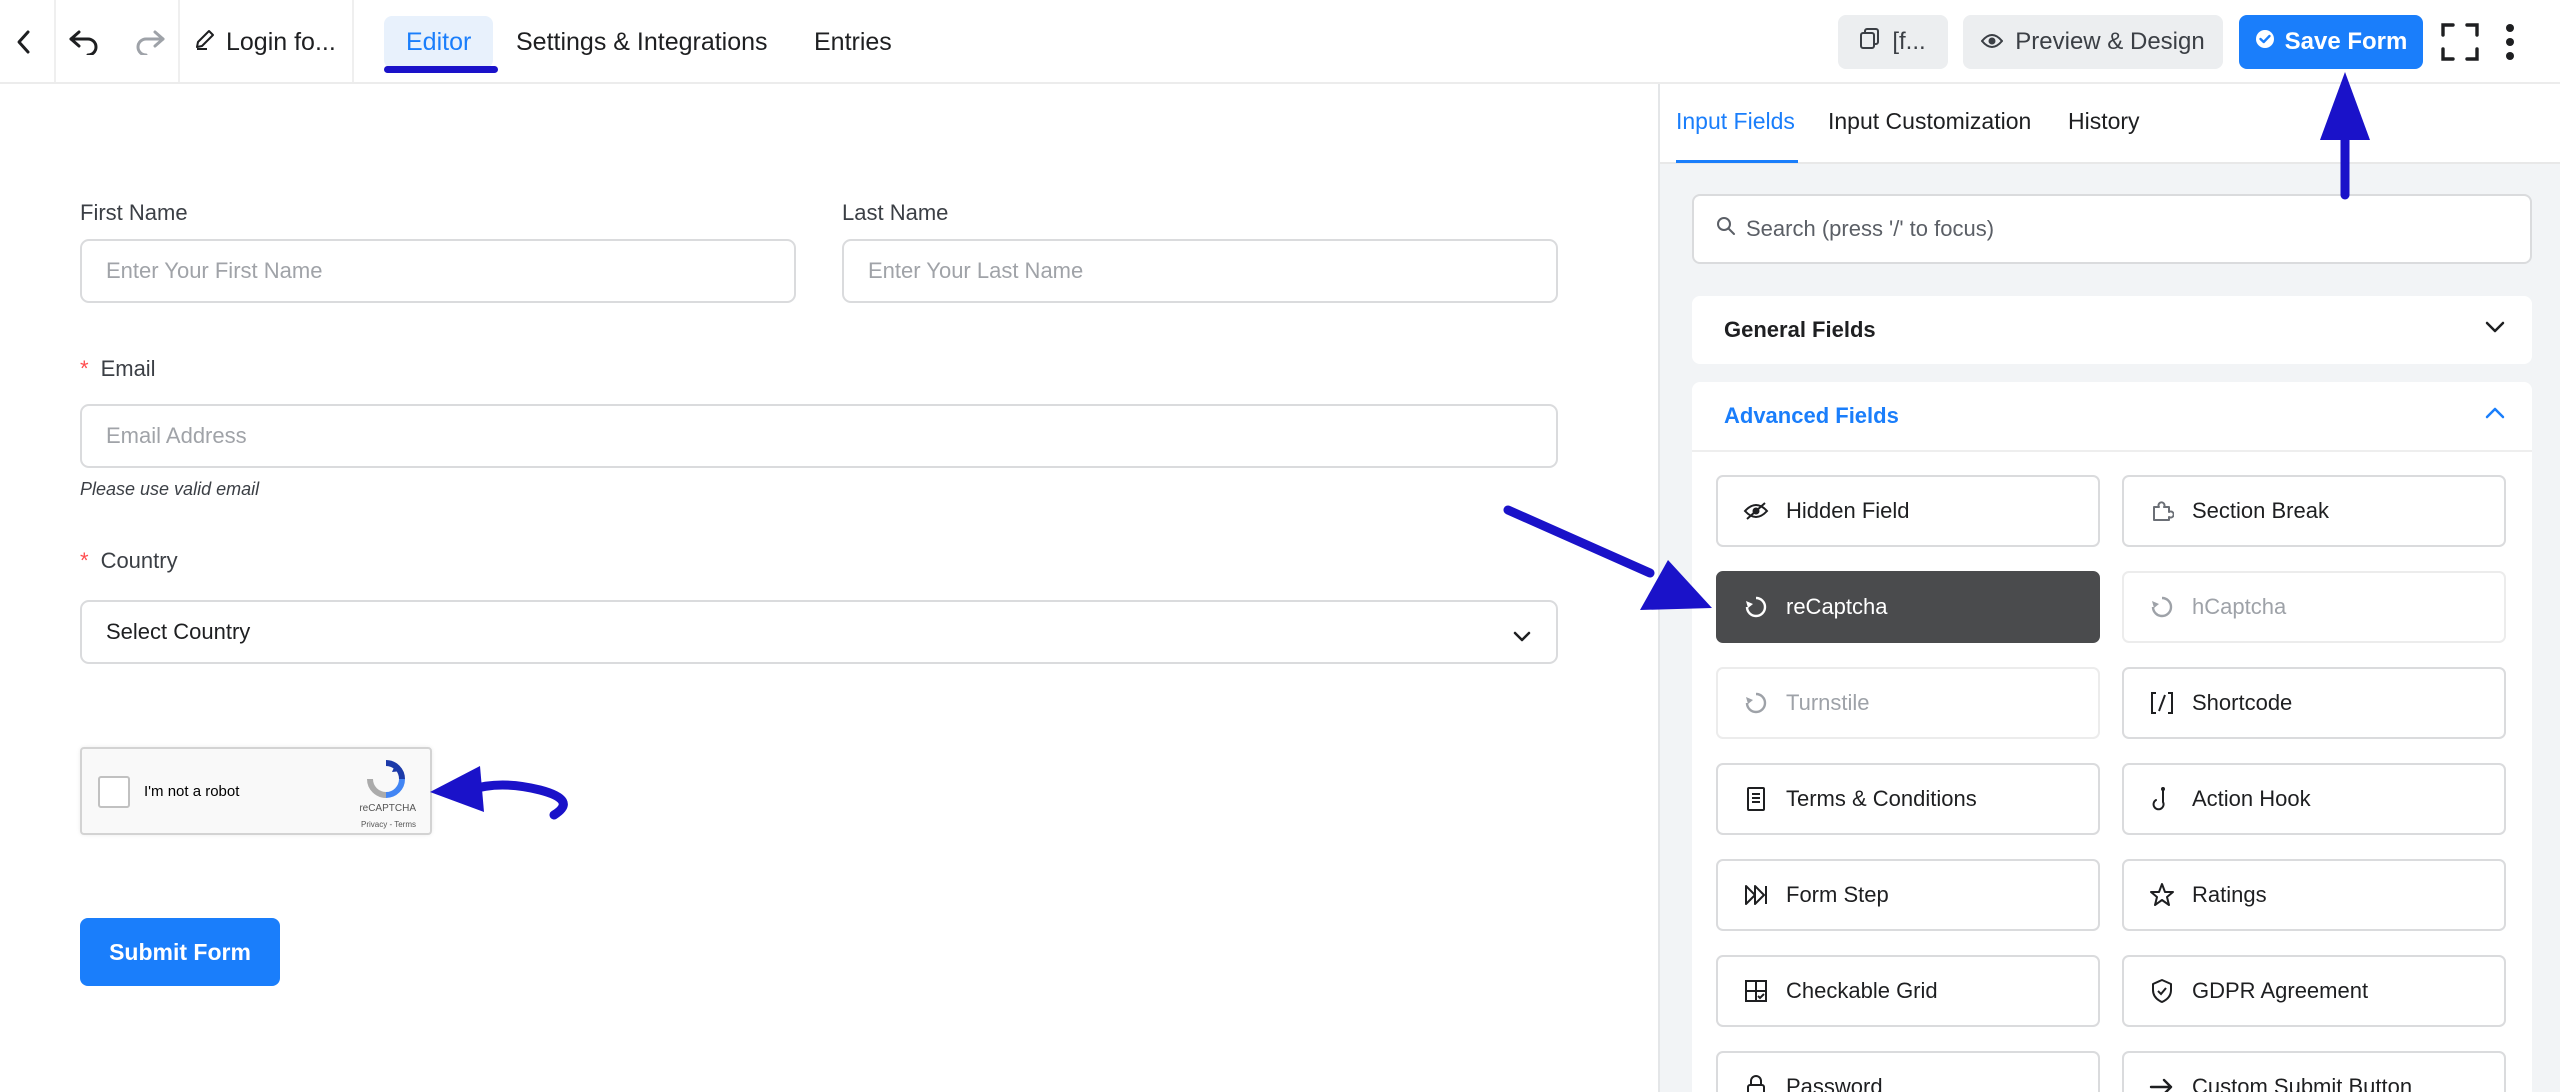 Image resolution: width=2560 pixels, height=1092 pixels. Describe the element at coordinates (2112, 229) in the screenshot. I see `field-search-input: Search (press '/' to focus)` at that location.